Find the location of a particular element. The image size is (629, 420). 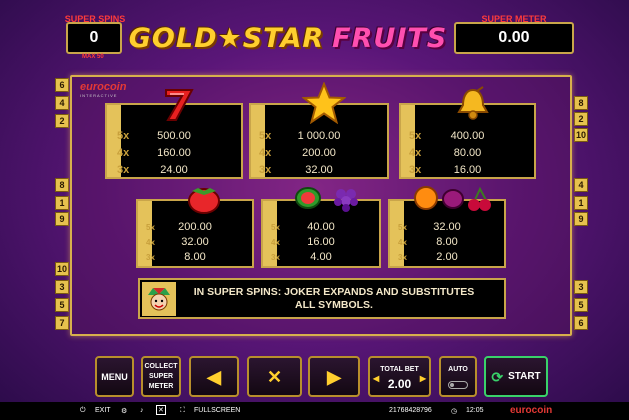

sound-icon: ♪ is located at coordinates (142, 410).